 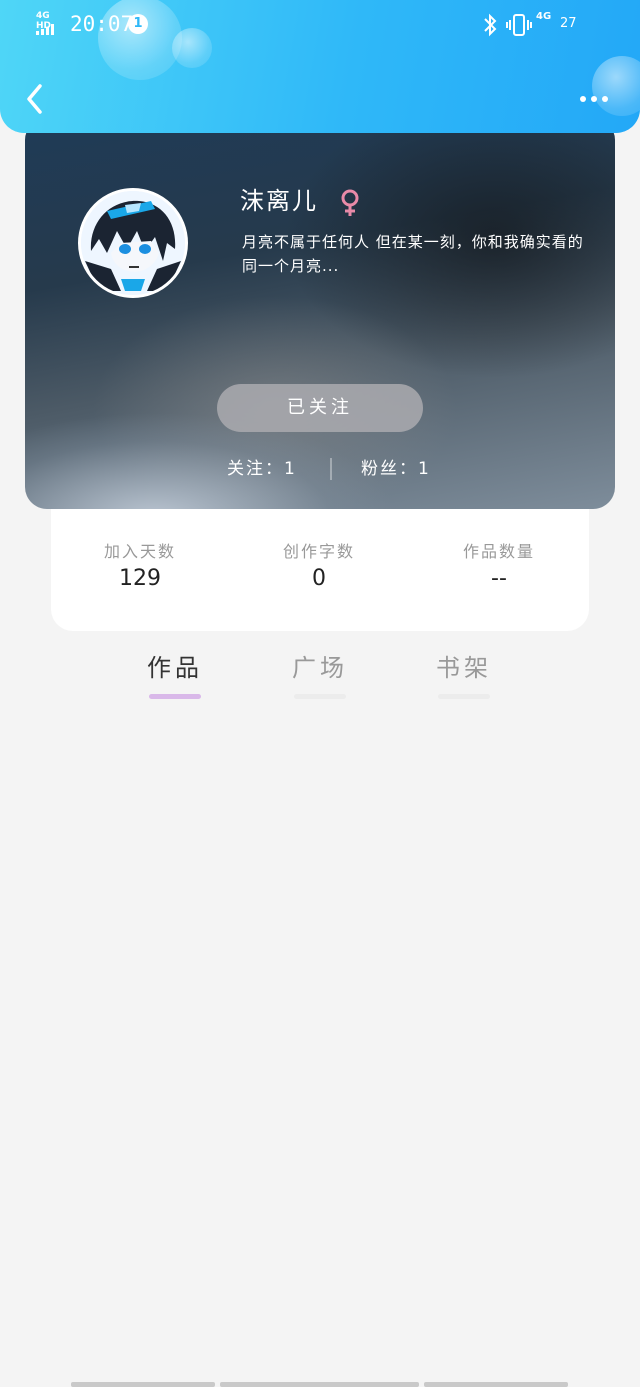 I want to click on stat-label: 作品数量, so click(x=498, y=551).